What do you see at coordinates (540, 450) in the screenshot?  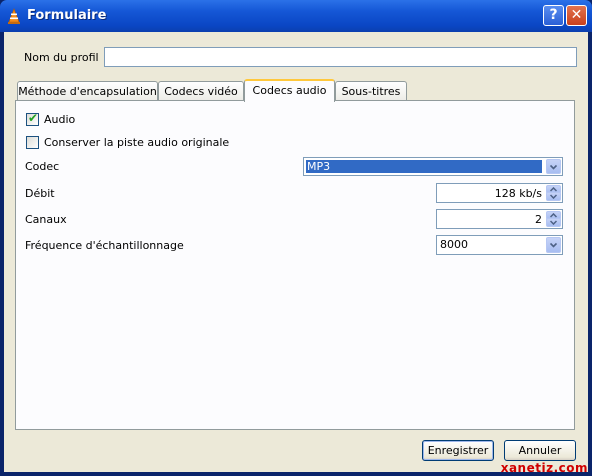 I see `cancel-button: Annuler` at bounding box center [540, 450].